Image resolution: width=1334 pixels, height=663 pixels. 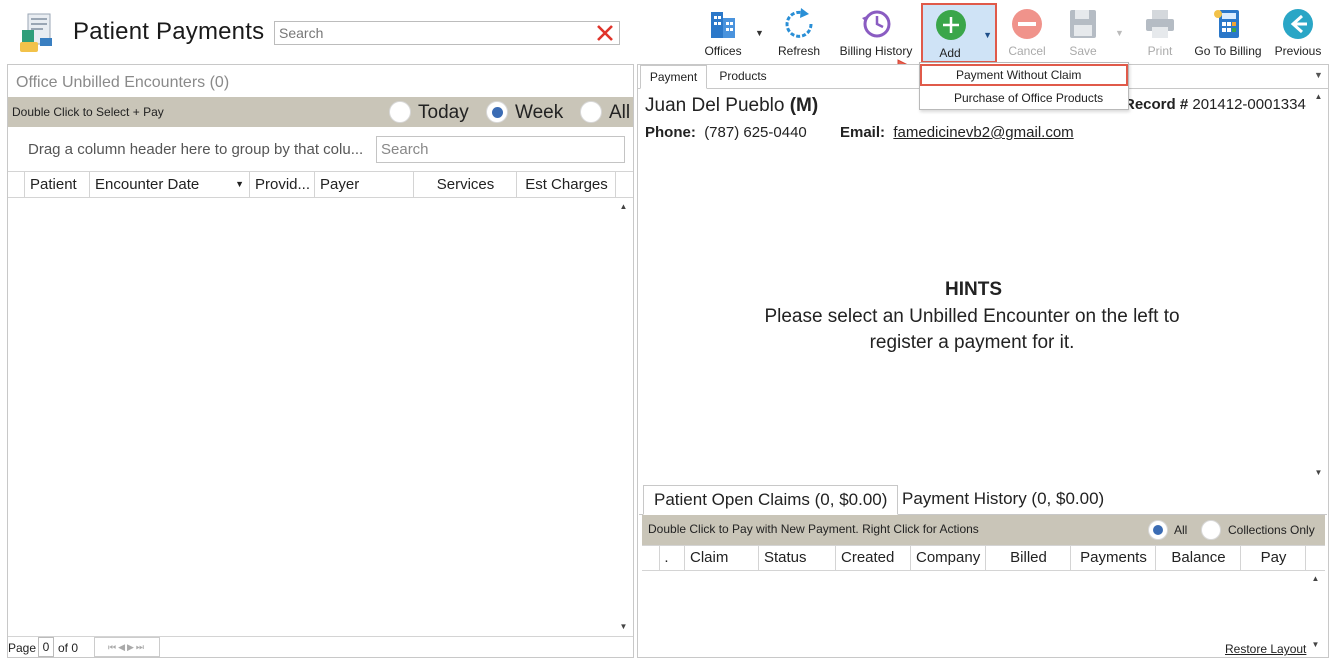 What do you see at coordinates (1298, 24) in the screenshot?
I see `back-arrow-icon` at bounding box center [1298, 24].